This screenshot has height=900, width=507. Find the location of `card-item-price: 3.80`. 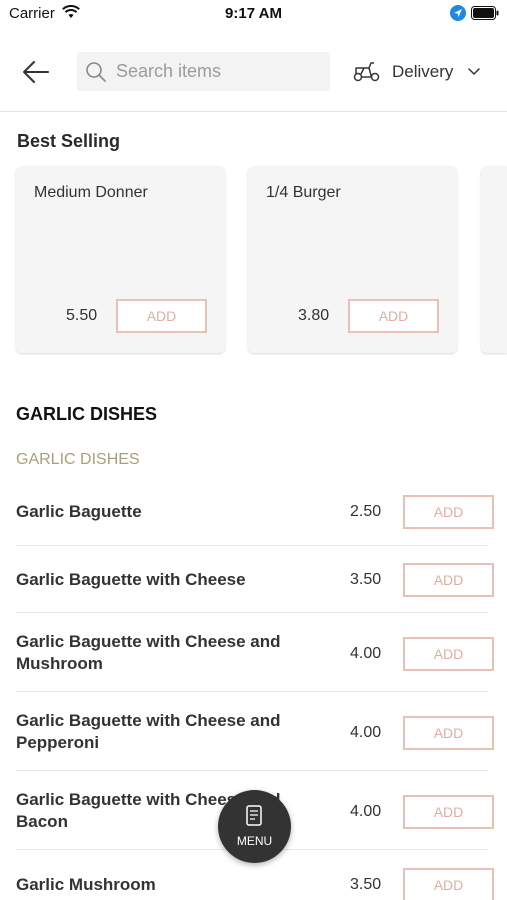

card-item-price: 3.80 is located at coordinates (314, 315).